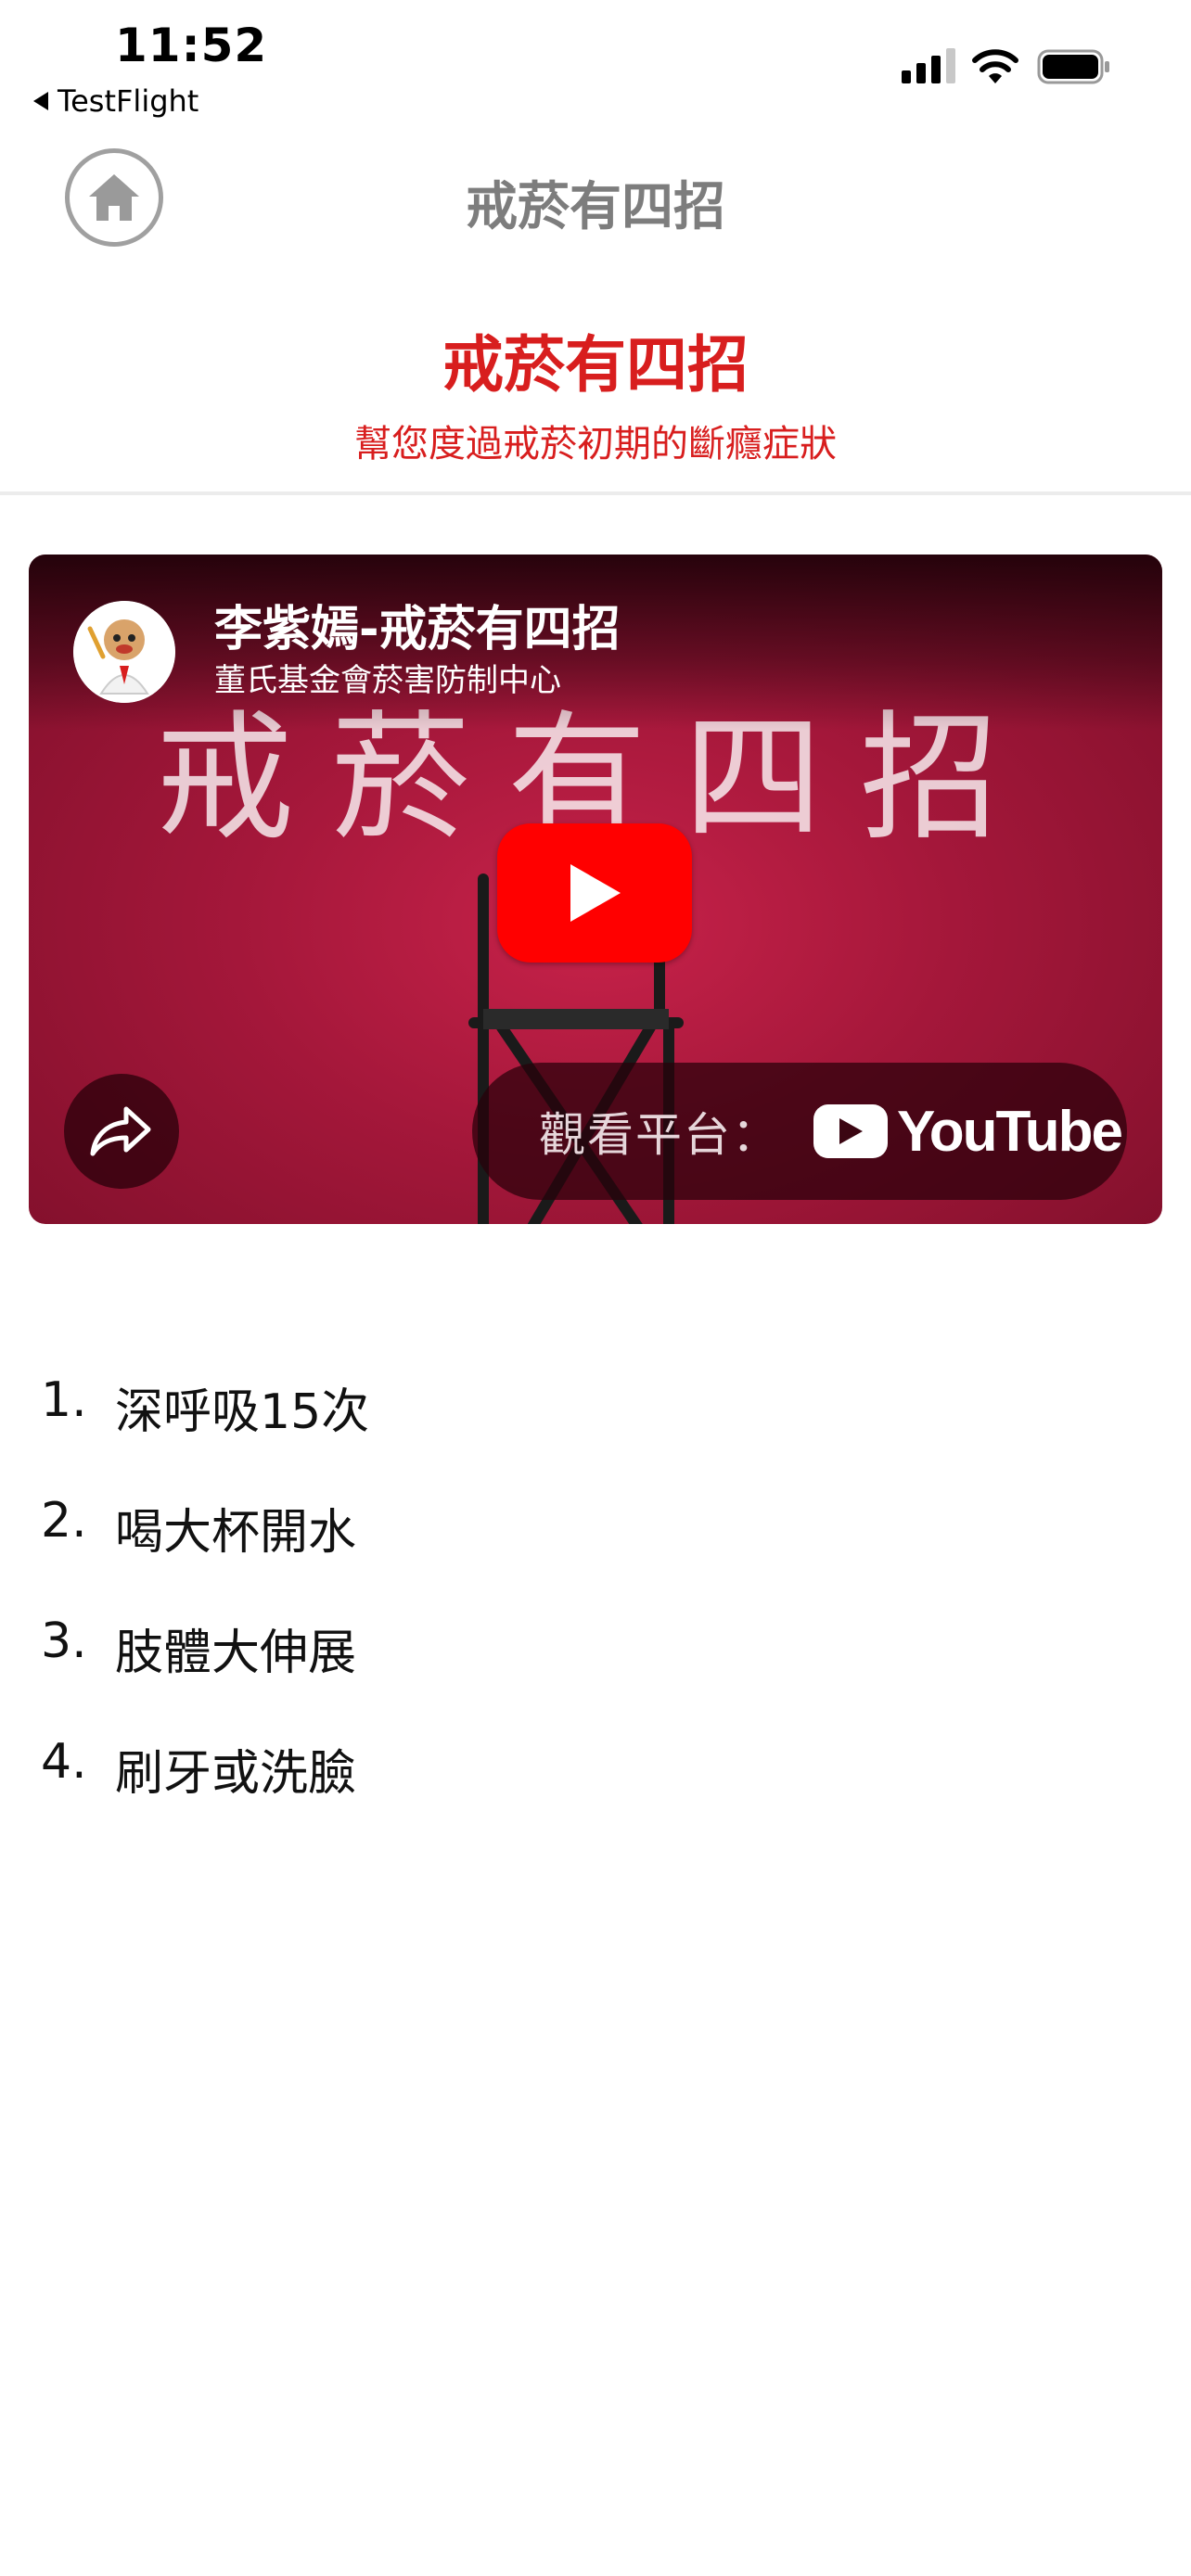 The height and width of the screenshot is (2576, 1191). I want to click on nav-bar: 戒菸有四招, so click(595, 199).